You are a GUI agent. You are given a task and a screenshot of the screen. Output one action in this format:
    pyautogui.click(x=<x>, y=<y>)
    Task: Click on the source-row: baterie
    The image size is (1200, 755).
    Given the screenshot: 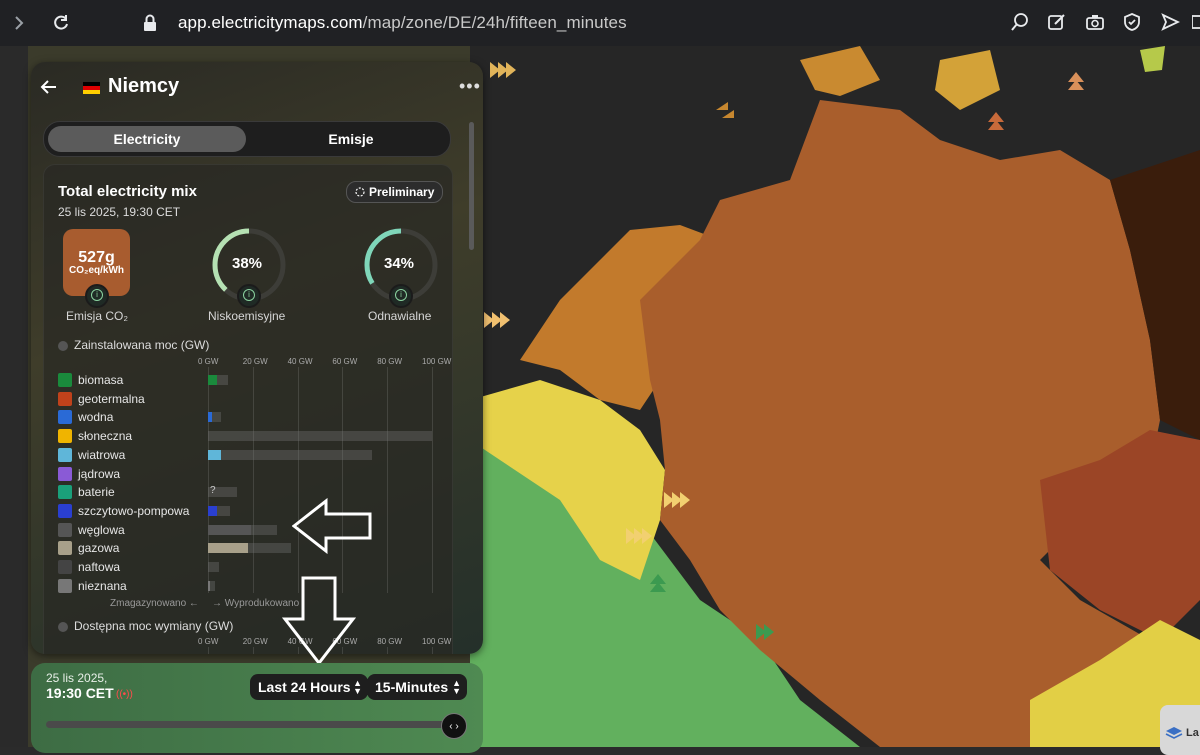 What is the action you would take?
    pyautogui.click(x=86, y=492)
    